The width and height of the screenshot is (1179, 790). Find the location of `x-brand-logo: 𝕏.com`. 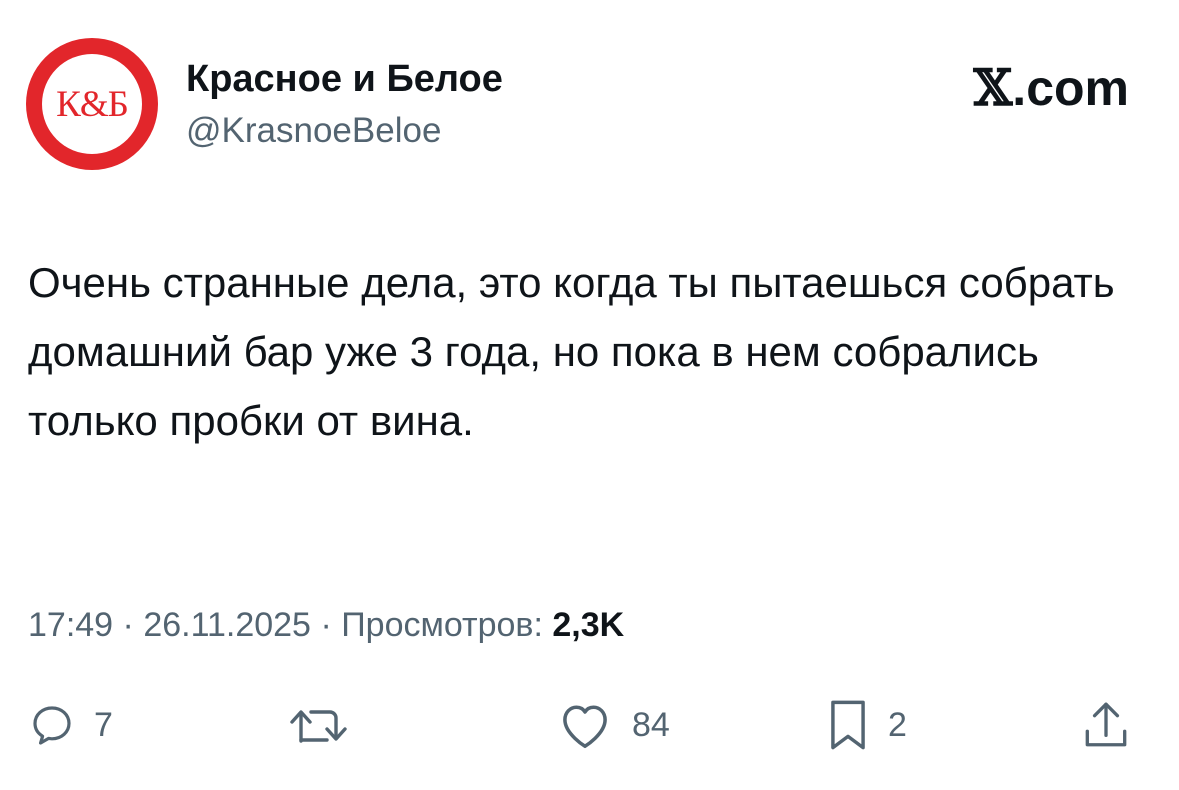

x-brand-logo: 𝕏.com is located at coordinates (1052, 88).